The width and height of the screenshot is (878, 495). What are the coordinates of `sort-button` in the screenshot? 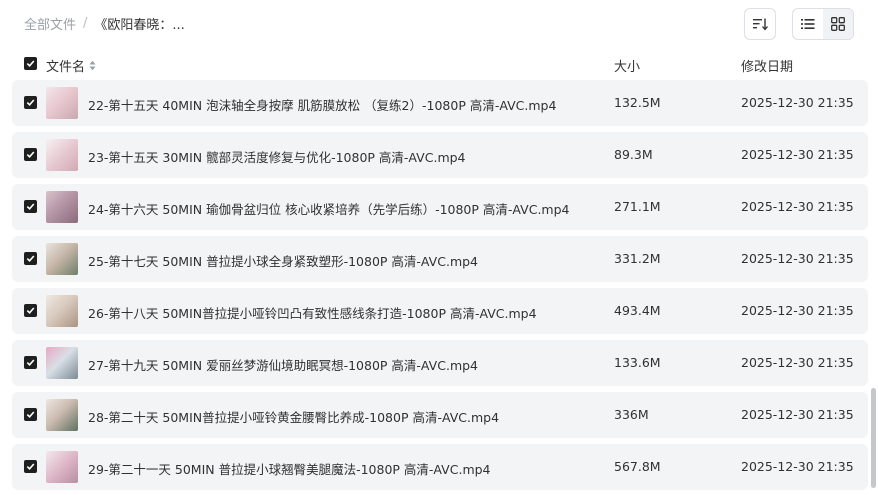 It's located at (760, 24).